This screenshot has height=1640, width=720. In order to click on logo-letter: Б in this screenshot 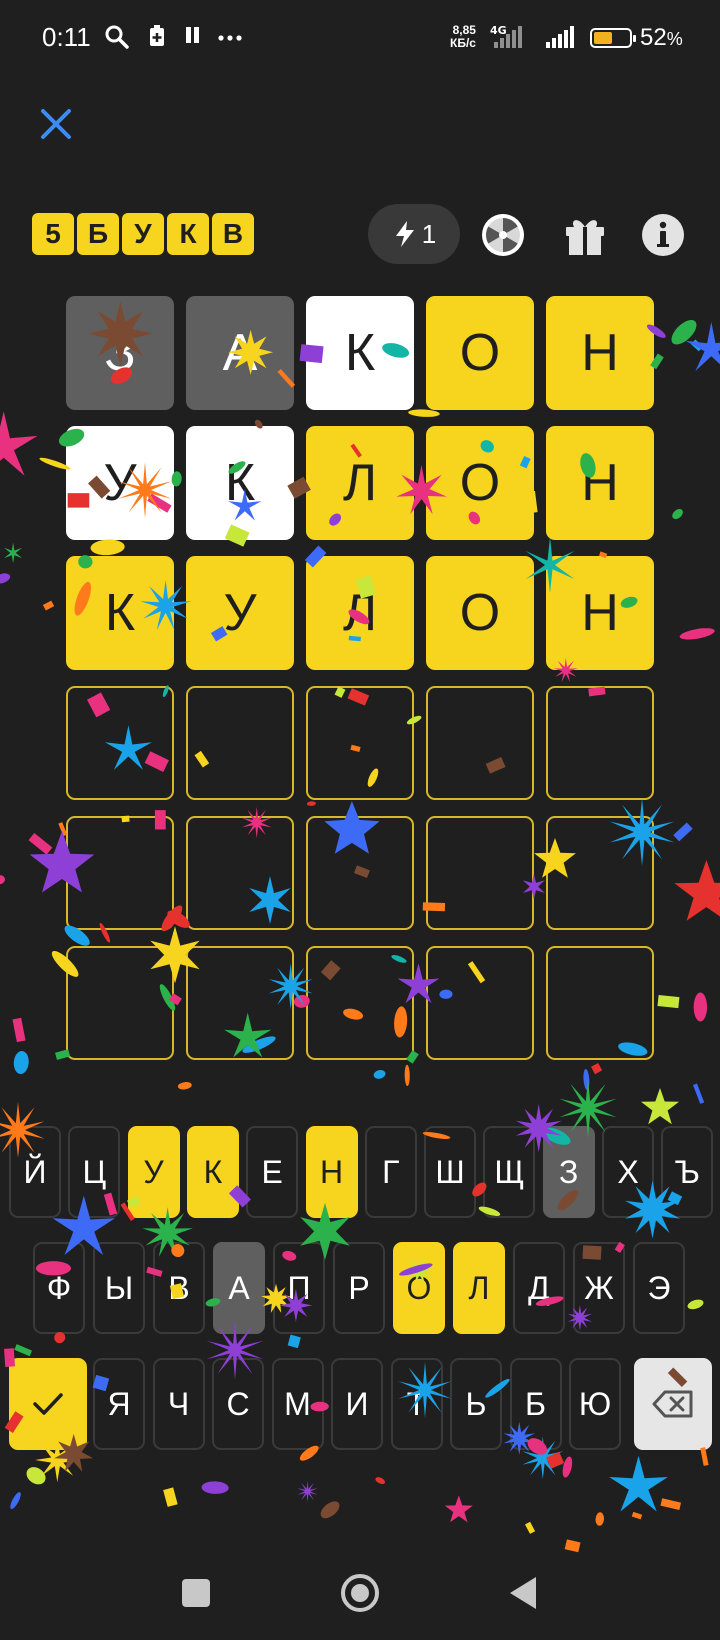, I will do `click(98, 234)`.